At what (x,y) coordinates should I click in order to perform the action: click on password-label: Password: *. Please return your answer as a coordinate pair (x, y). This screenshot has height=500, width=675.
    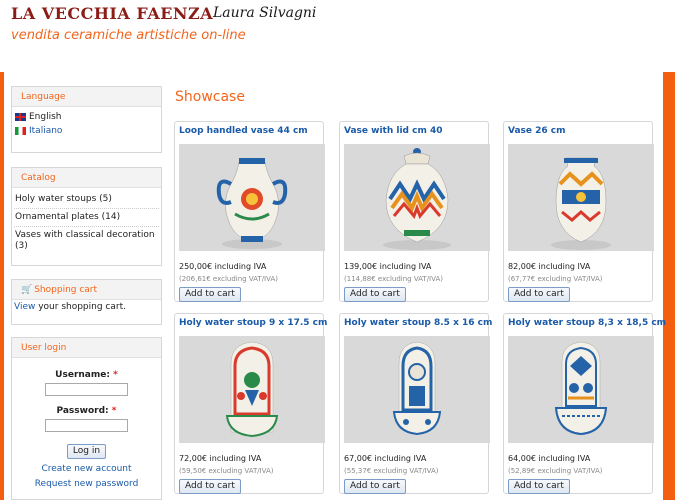
    Looking at the image, I should click on (86, 411).